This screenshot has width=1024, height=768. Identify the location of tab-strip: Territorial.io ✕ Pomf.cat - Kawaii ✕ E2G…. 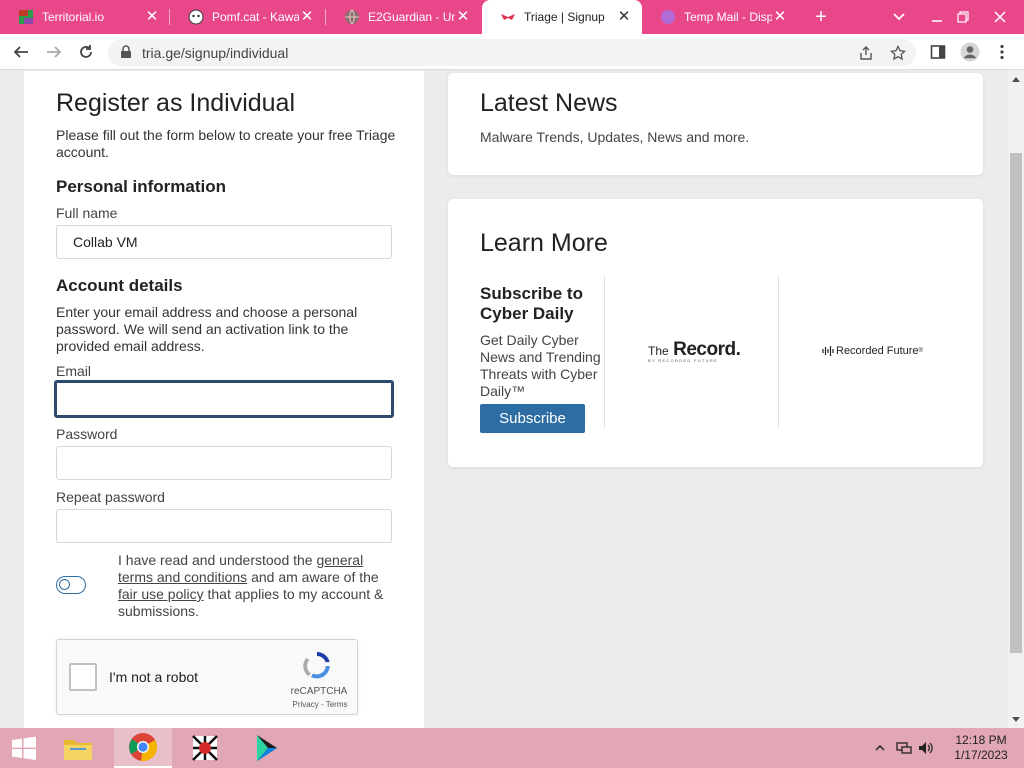
(512, 17).